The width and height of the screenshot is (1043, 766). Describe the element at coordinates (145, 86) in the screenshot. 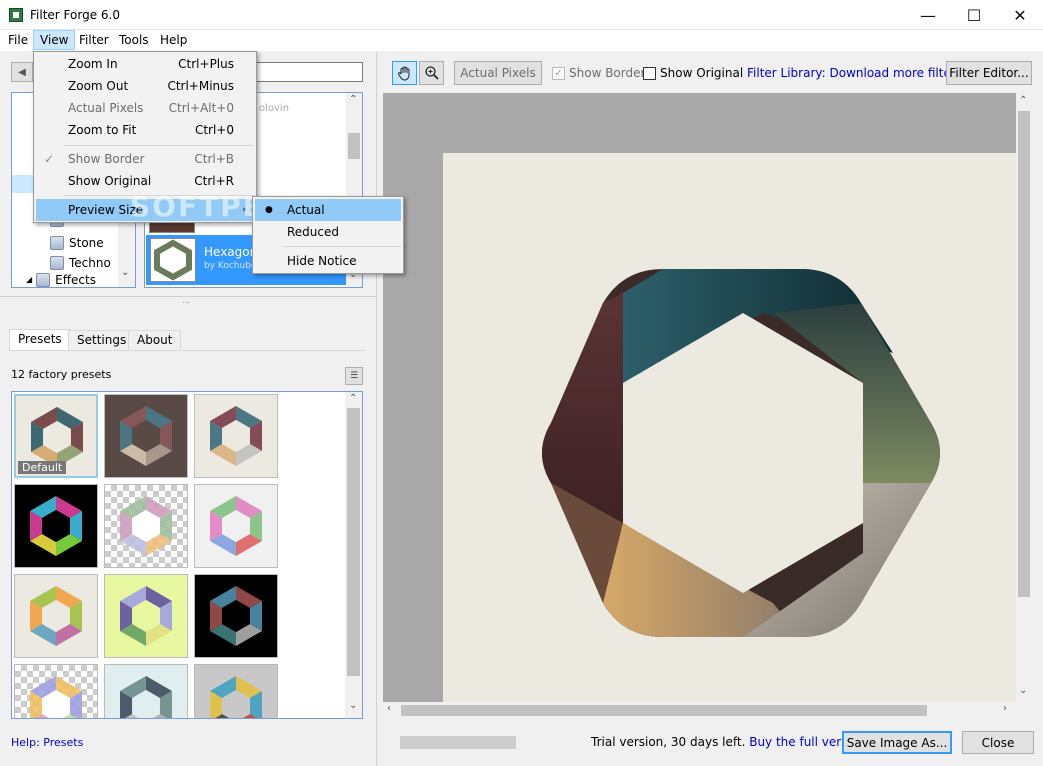

I see `menu-zoom-out: Zoom Out Ctrl+Minus` at that location.